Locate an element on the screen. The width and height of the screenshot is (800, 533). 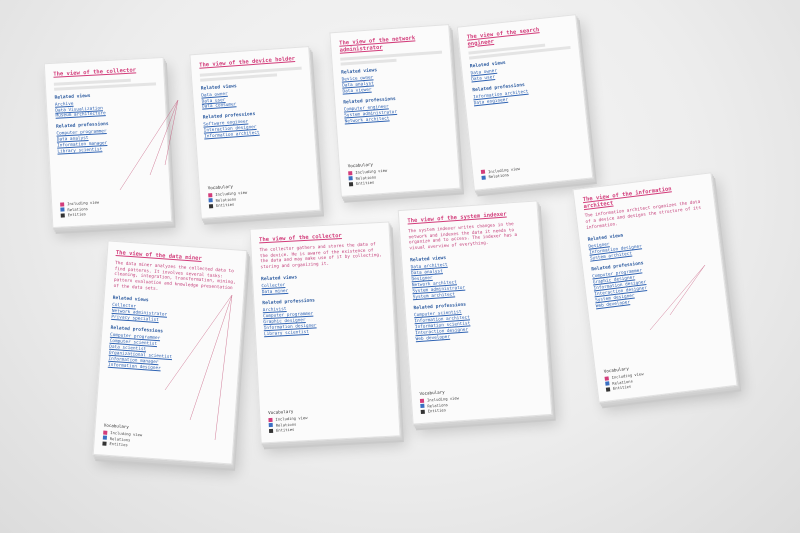
legend-label: Relations is located at coordinates (499, 176).